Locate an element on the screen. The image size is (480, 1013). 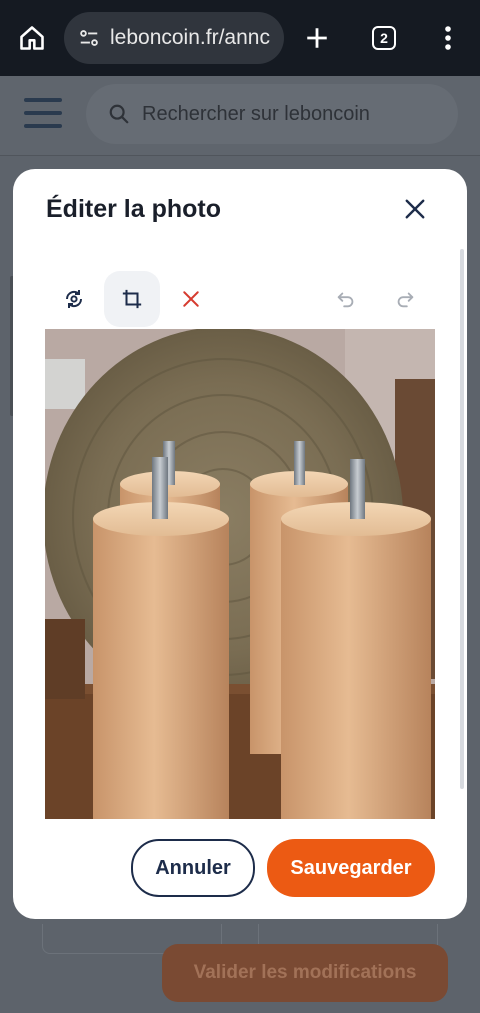
redo-button is located at coordinates (405, 299).